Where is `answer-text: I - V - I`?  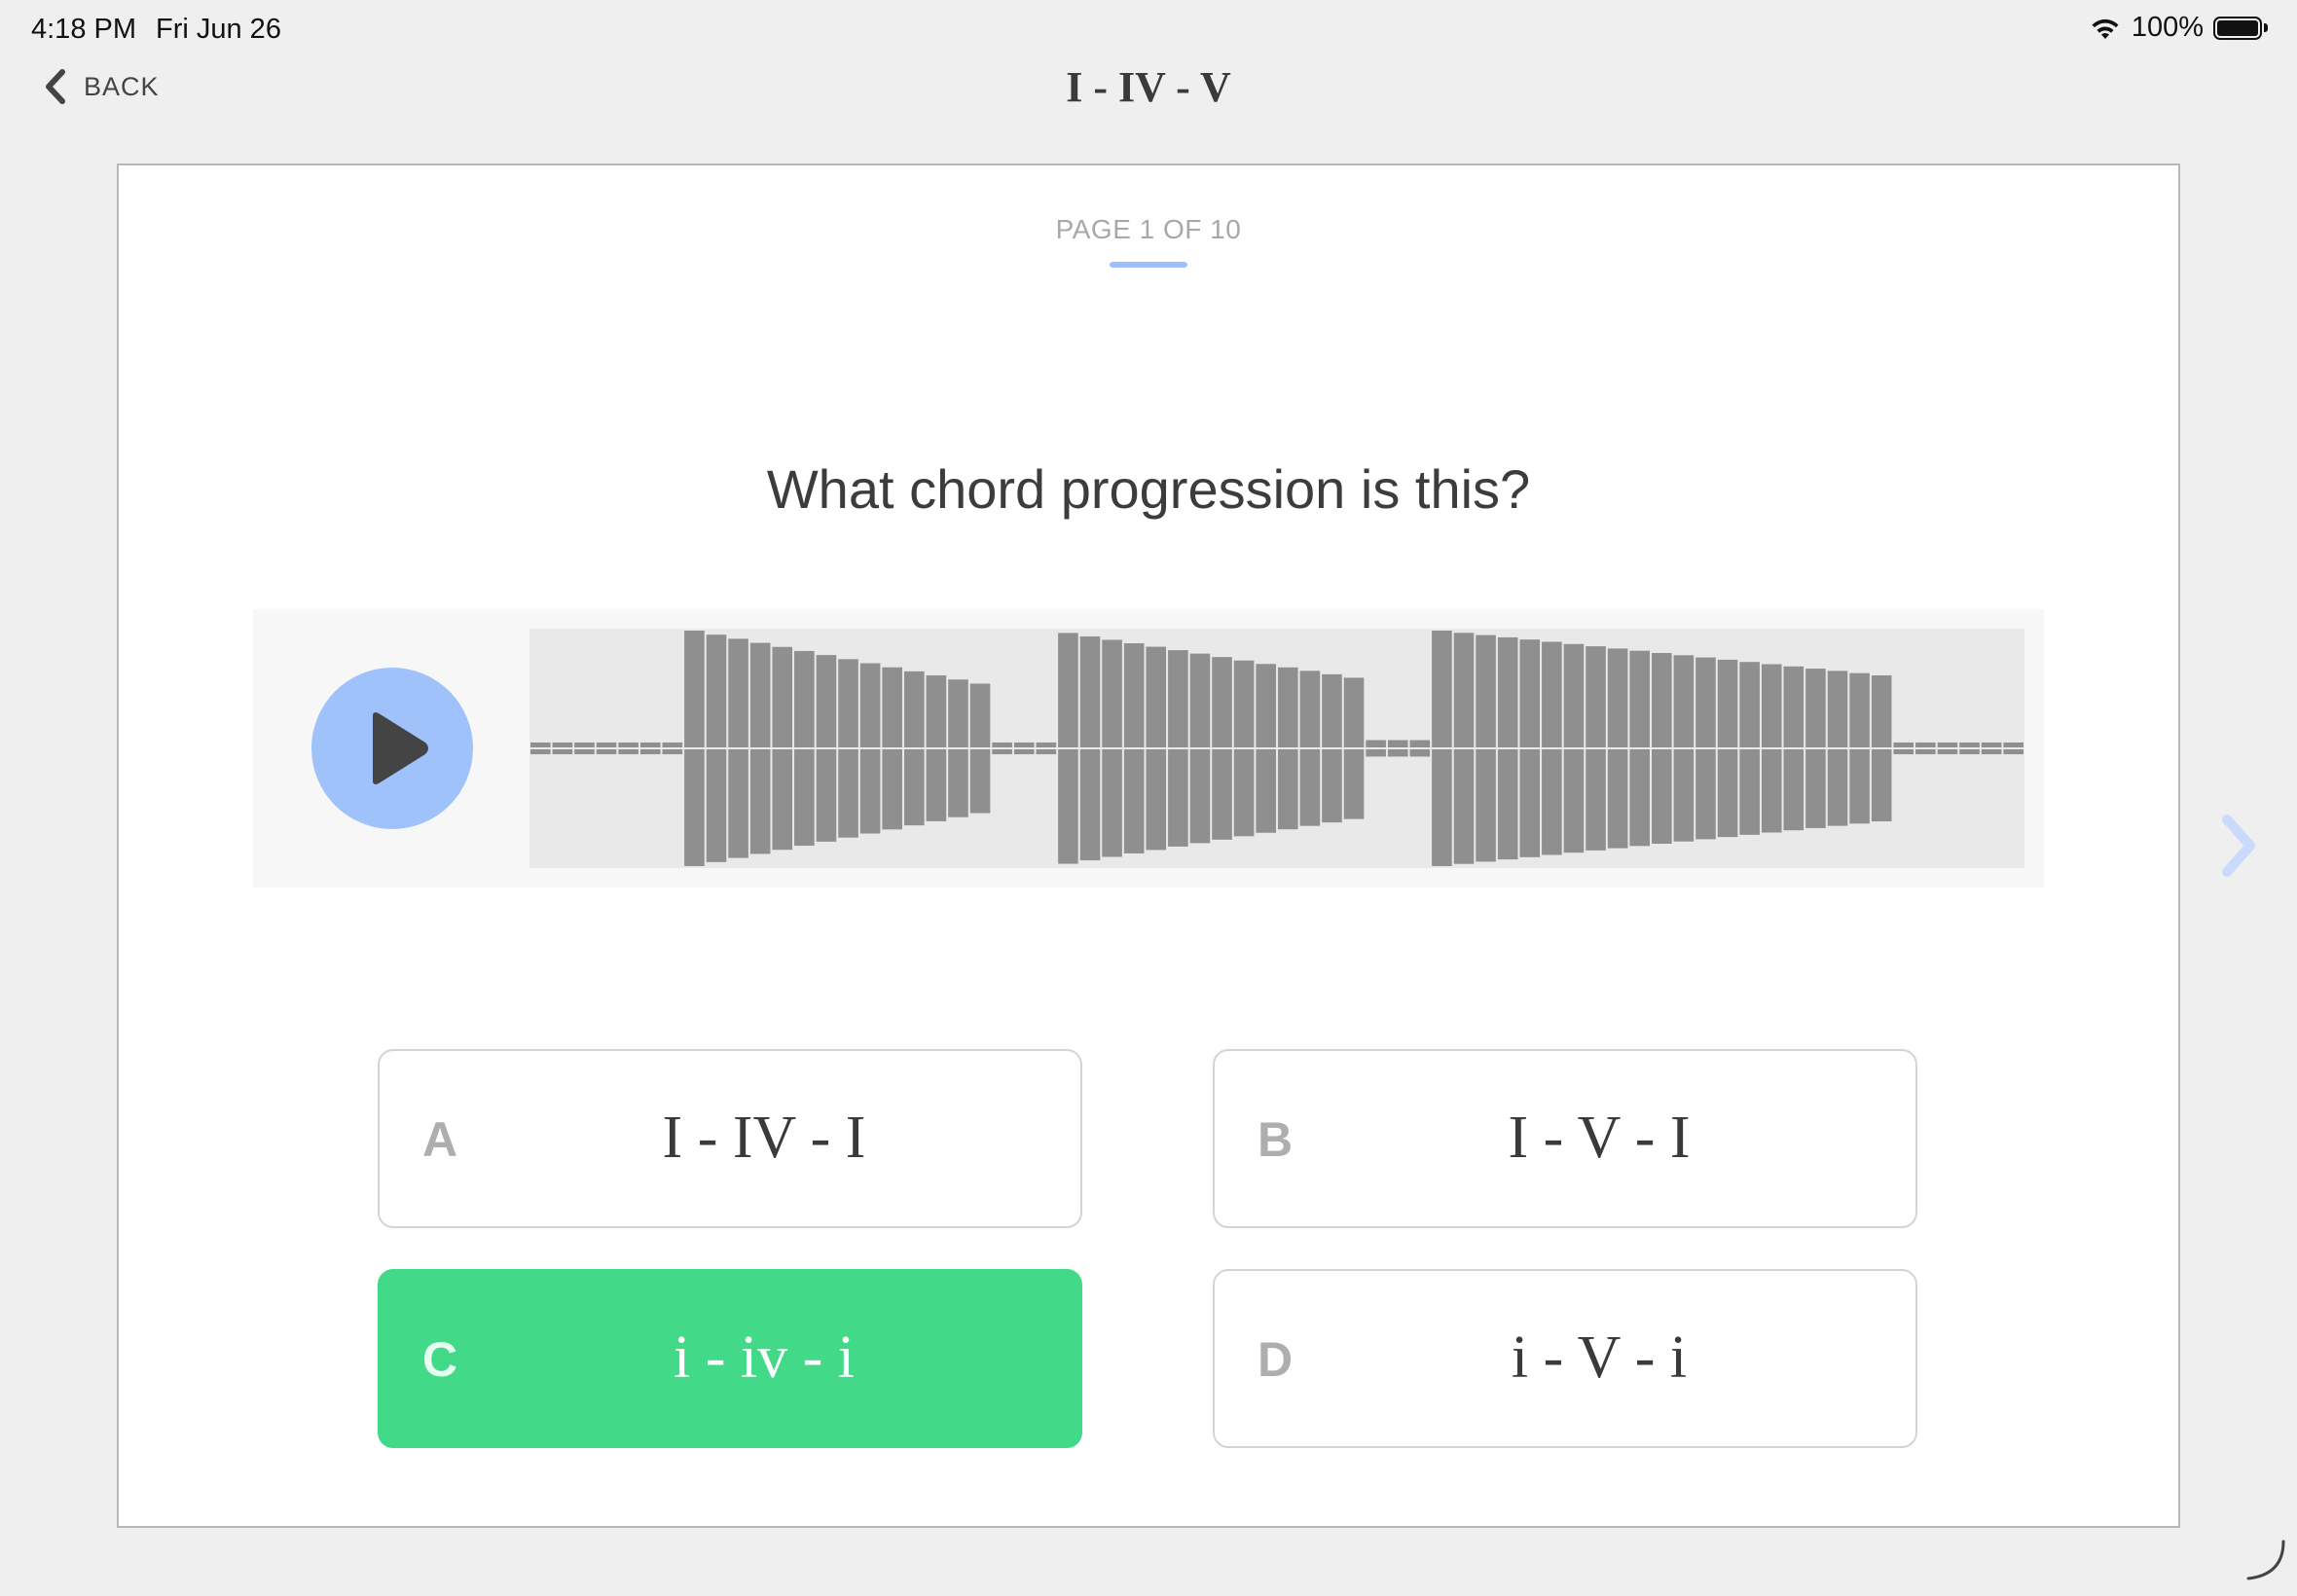 answer-text: I - V - I is located at coordinates (1599, 1138).